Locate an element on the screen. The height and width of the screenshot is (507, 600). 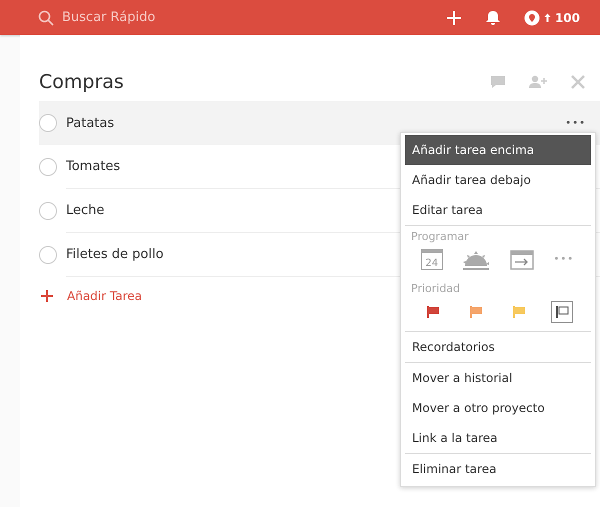
section-label: Programar is located at coordinates (440, 236).